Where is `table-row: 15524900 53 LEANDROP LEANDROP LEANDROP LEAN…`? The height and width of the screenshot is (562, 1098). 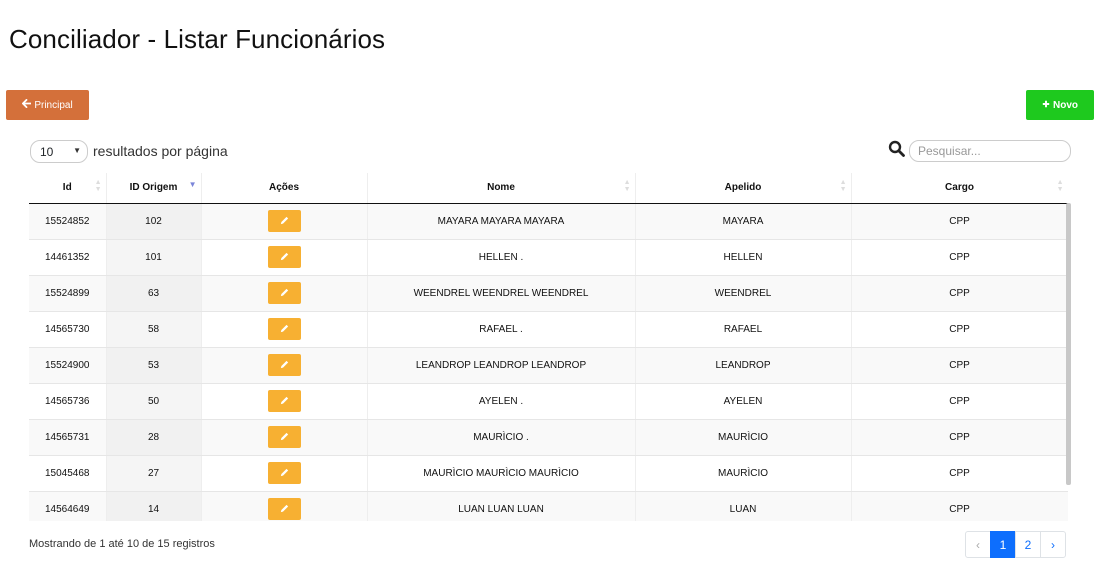 table-row: 15524900 53 LEANDROP LEANDROP LEANDROP LEAN… is located at coordinates (548, 365).